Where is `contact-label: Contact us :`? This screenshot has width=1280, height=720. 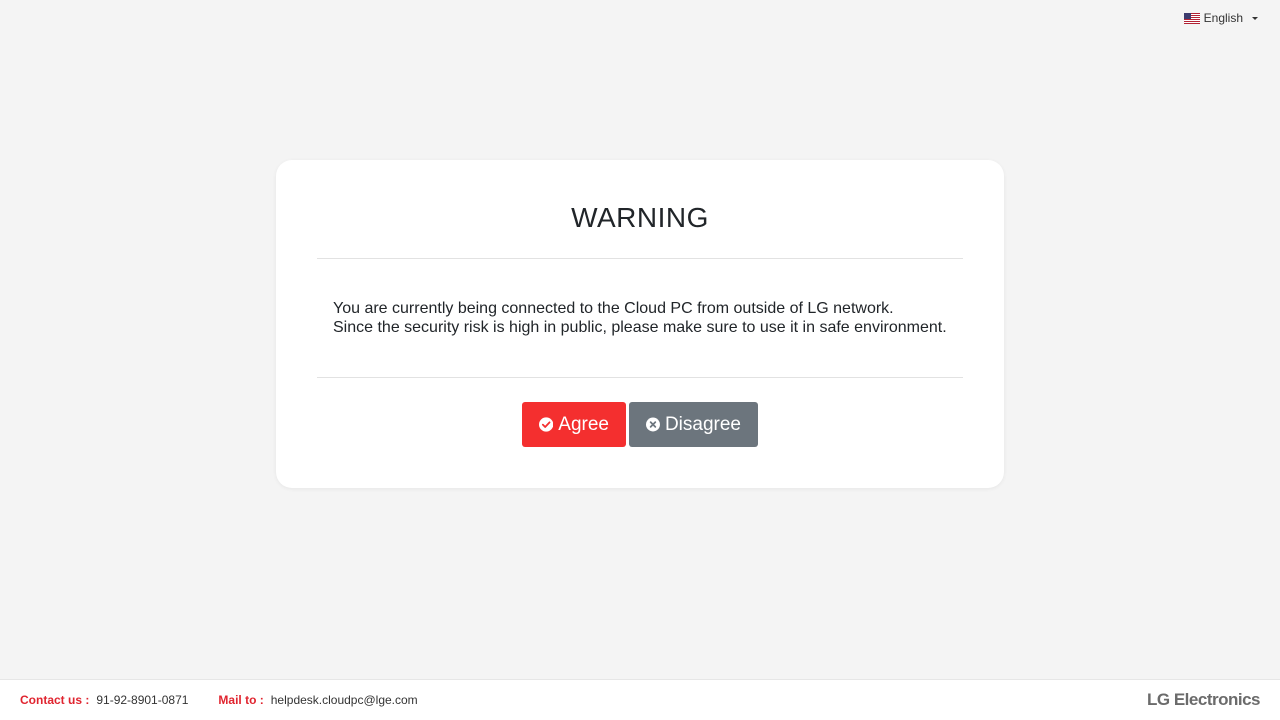 contact-label: Contact us : is located at coordinates (55, 700).